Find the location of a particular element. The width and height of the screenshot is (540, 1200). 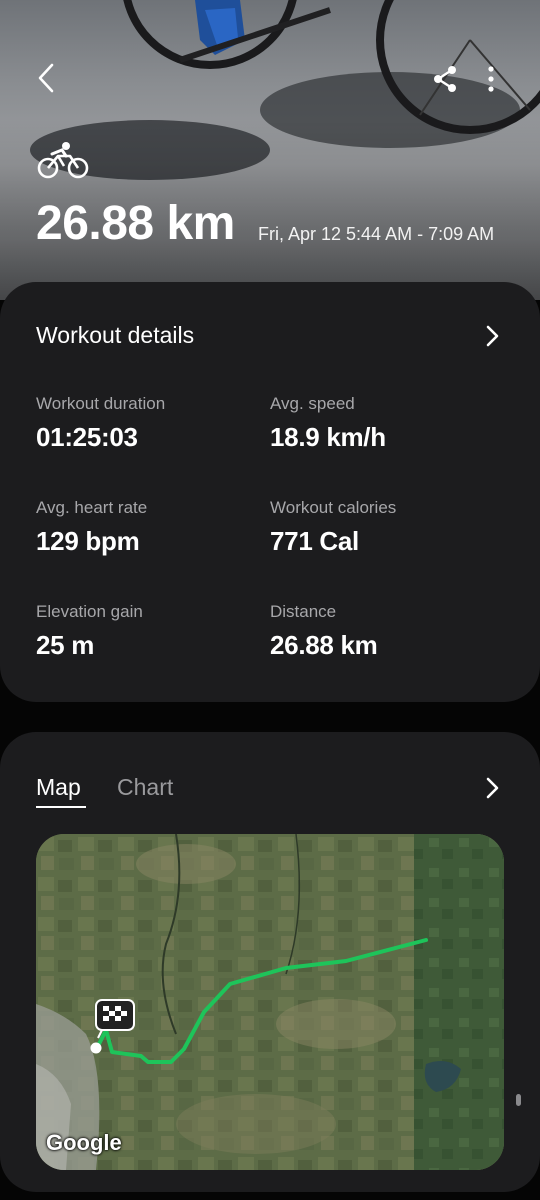

workout-date-range: Fri, Apr 12 5:44 AM - 7:09 AM is located at coordinates (376, 234).